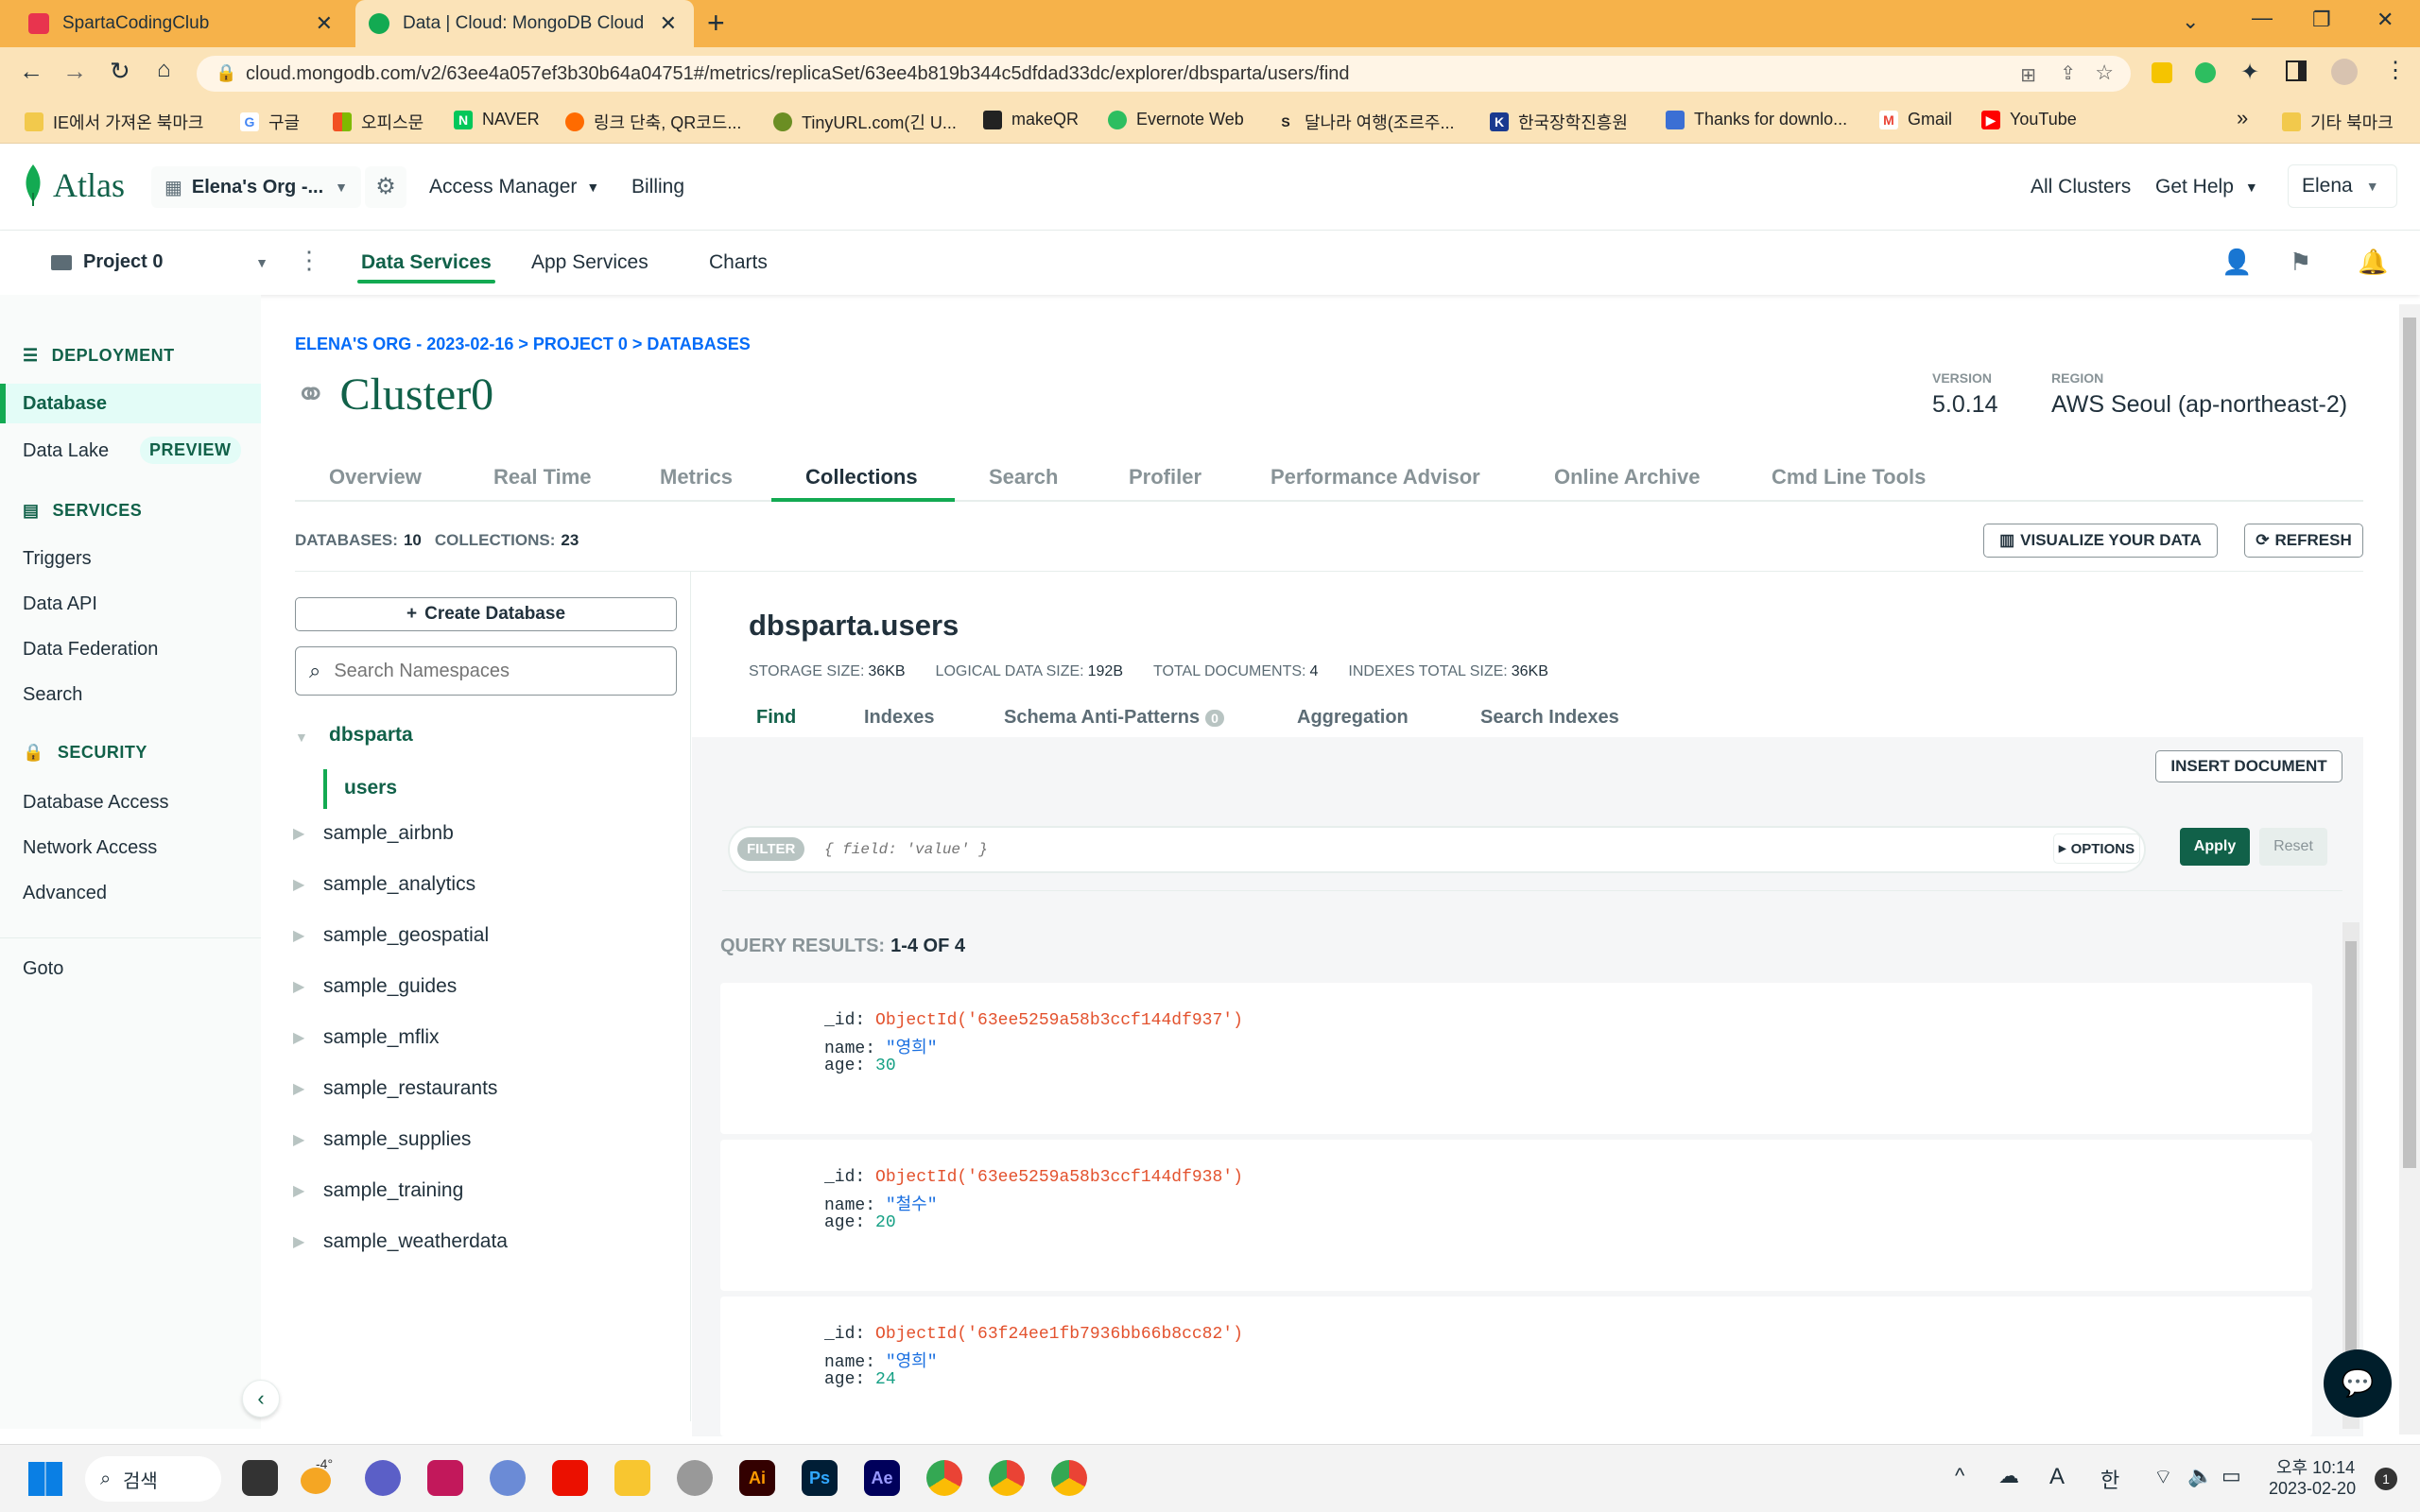 The image size is (2420, 1512). I want to click on bookmark-item: N NAVER, so click(497, 119).